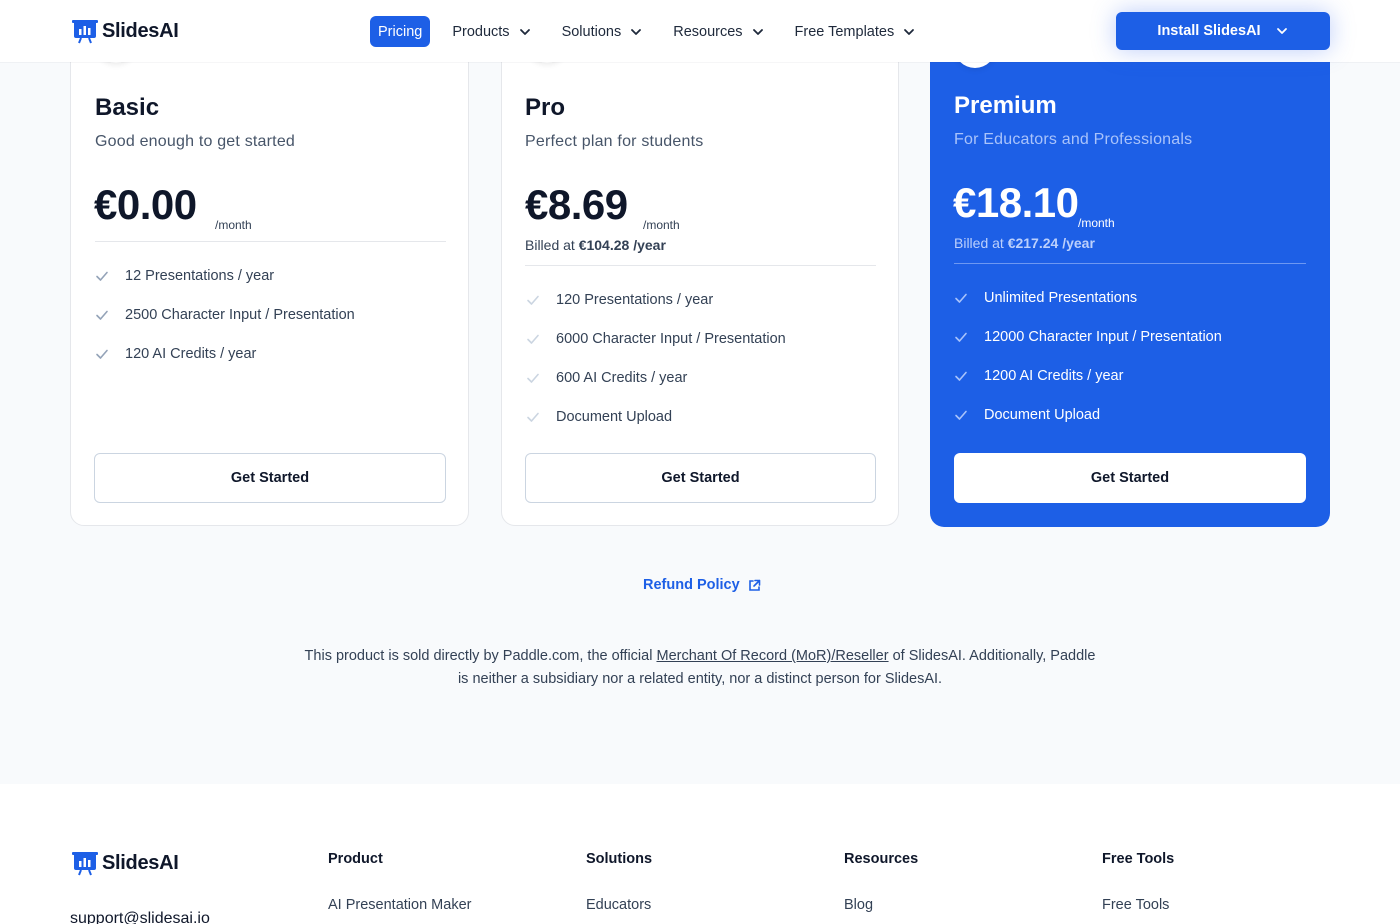 The image size is (1400, 924). Describe the element at coordinates (691, 585) in the screenshot. I see `refund-policy-label: Refund Policy` at that location.